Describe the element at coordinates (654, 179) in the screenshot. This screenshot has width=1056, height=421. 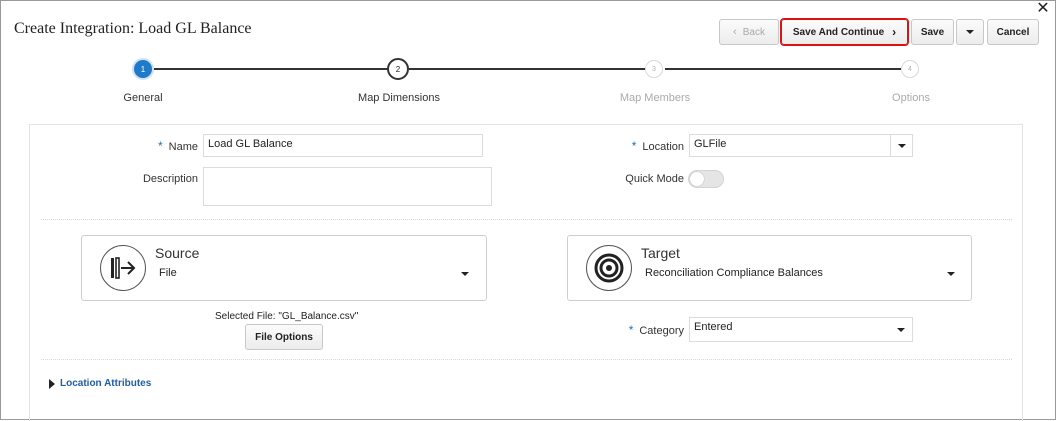
I see `quick-mode-label: Quick Mode` at that location.